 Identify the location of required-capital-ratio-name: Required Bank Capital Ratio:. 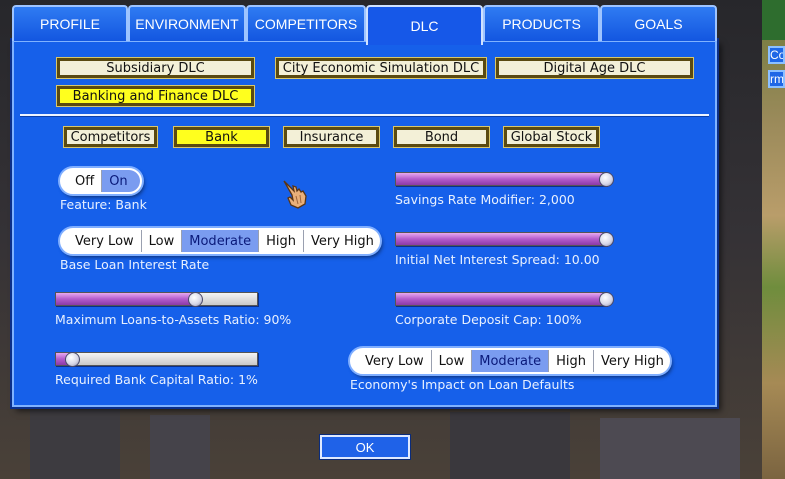
(145, 379).